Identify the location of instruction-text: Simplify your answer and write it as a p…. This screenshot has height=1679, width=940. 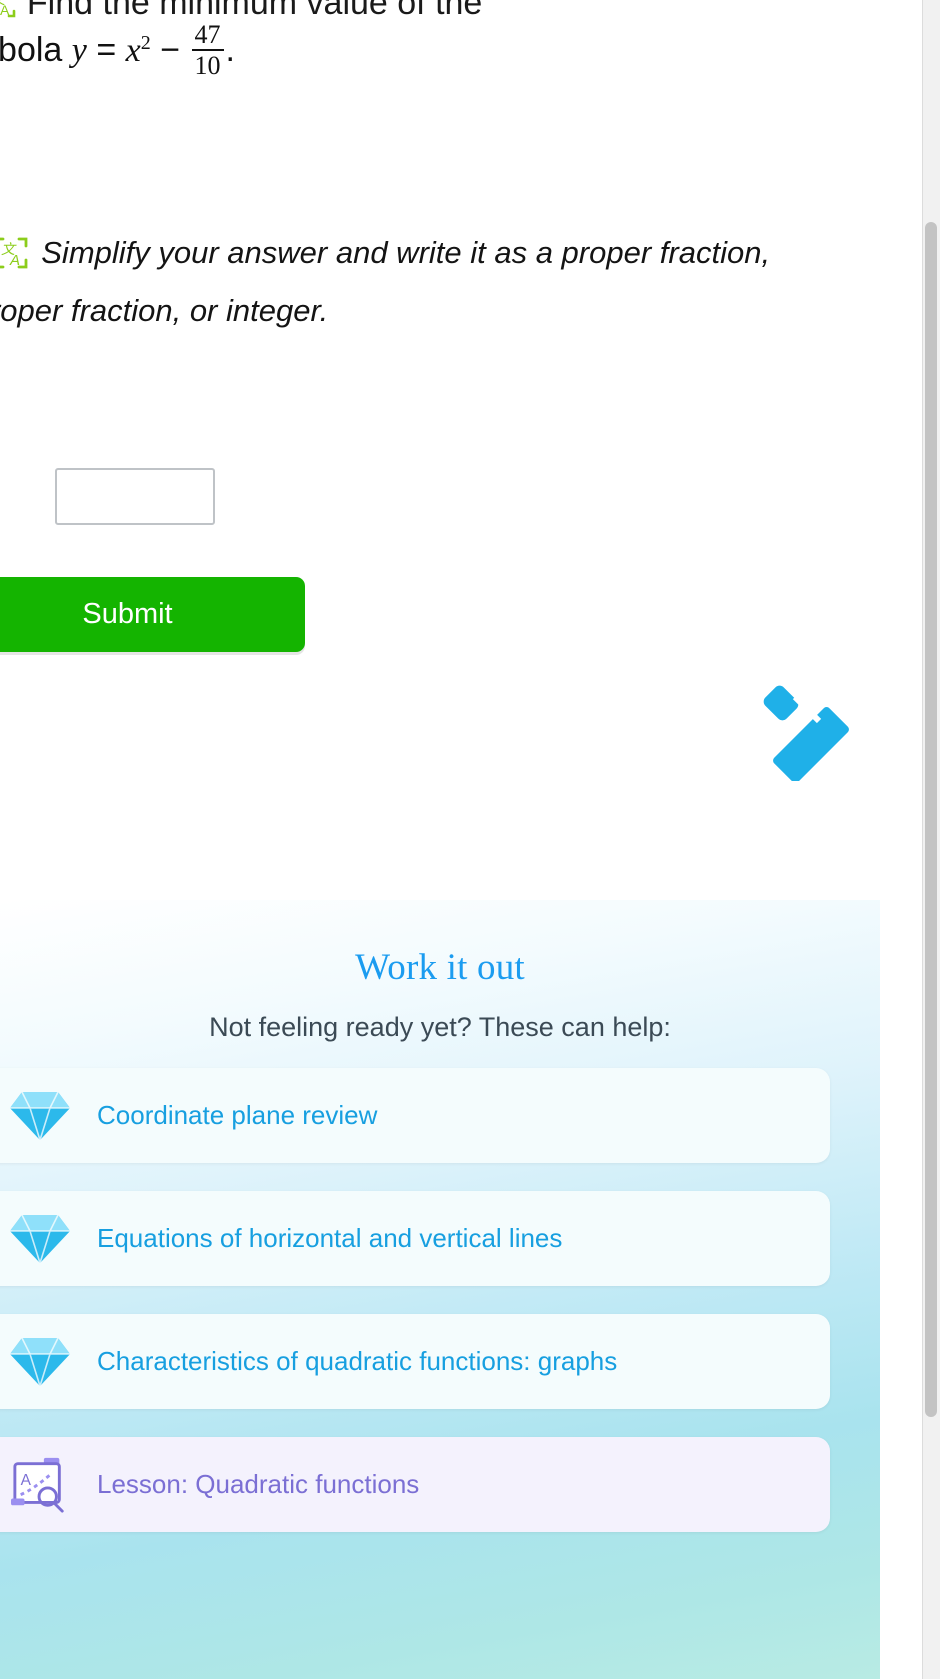
(385, 282).